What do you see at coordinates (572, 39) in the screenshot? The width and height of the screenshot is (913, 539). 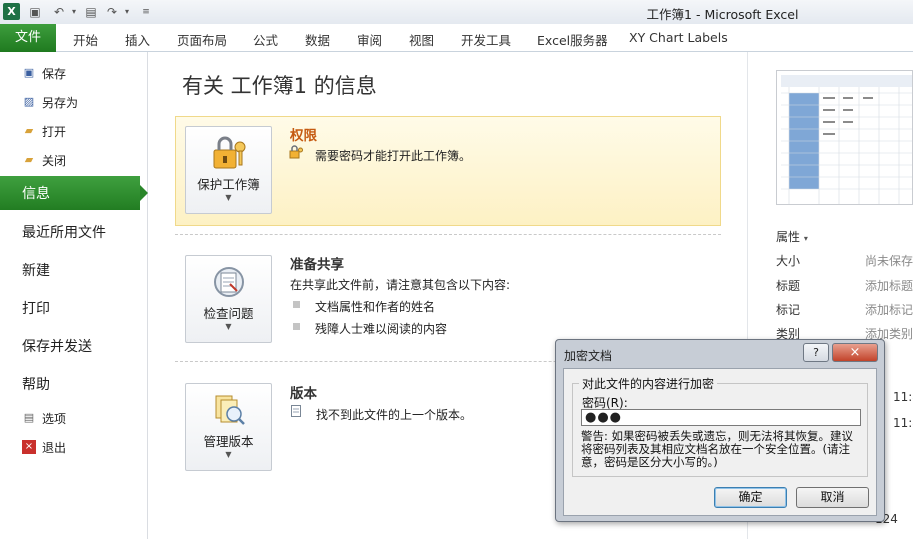 I see `tab-excel-server: Excel服务器` at bounding box center [572, 39].